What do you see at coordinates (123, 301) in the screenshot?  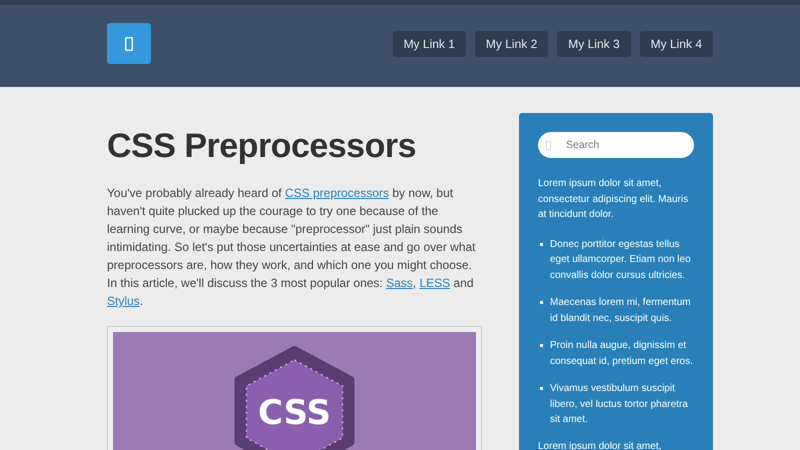 I see `inline-link: Stylus` at bounding box center [123, 301].